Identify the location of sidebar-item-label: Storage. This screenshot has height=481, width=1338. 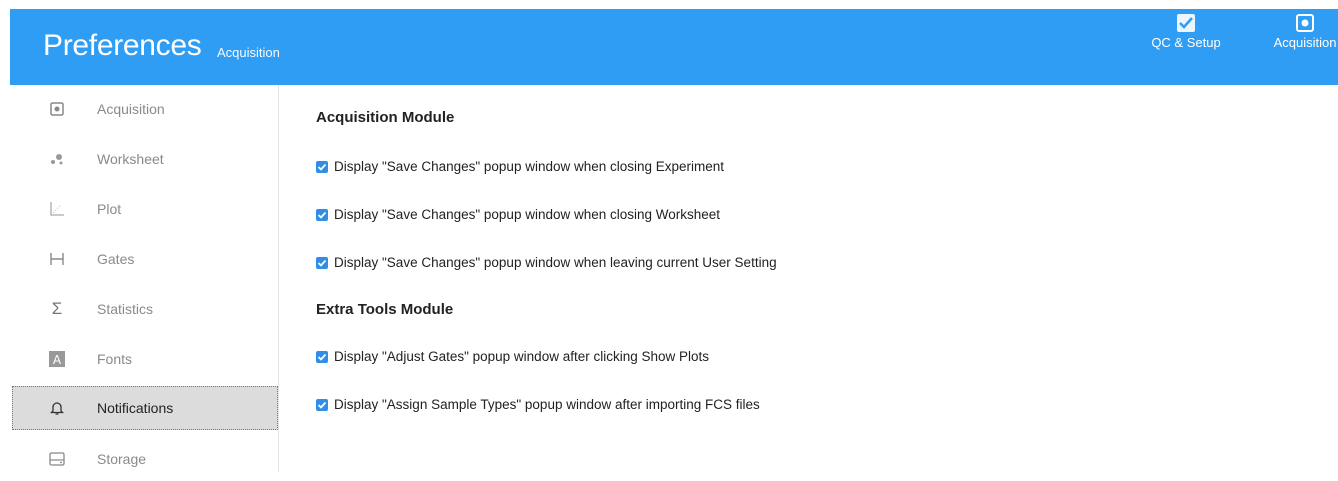
(122, 459).